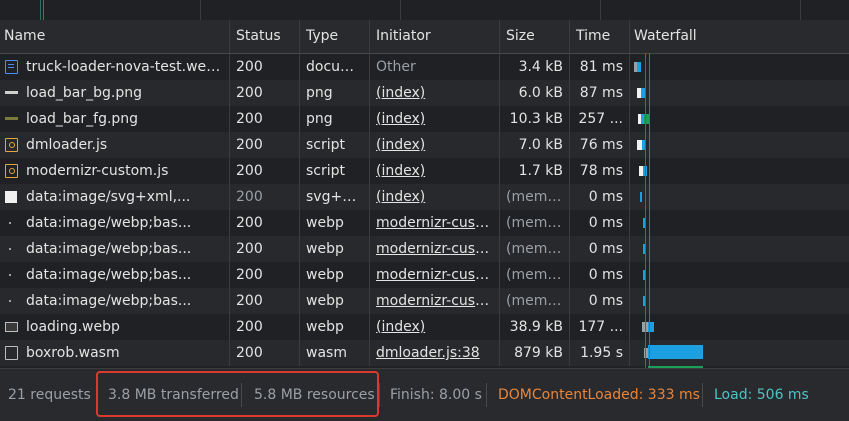 The width and height of the screenshot is (849, 421). Describe the element at coordinates (435, 67) in the screenshot. I see `request-initiator: Other` at that location.